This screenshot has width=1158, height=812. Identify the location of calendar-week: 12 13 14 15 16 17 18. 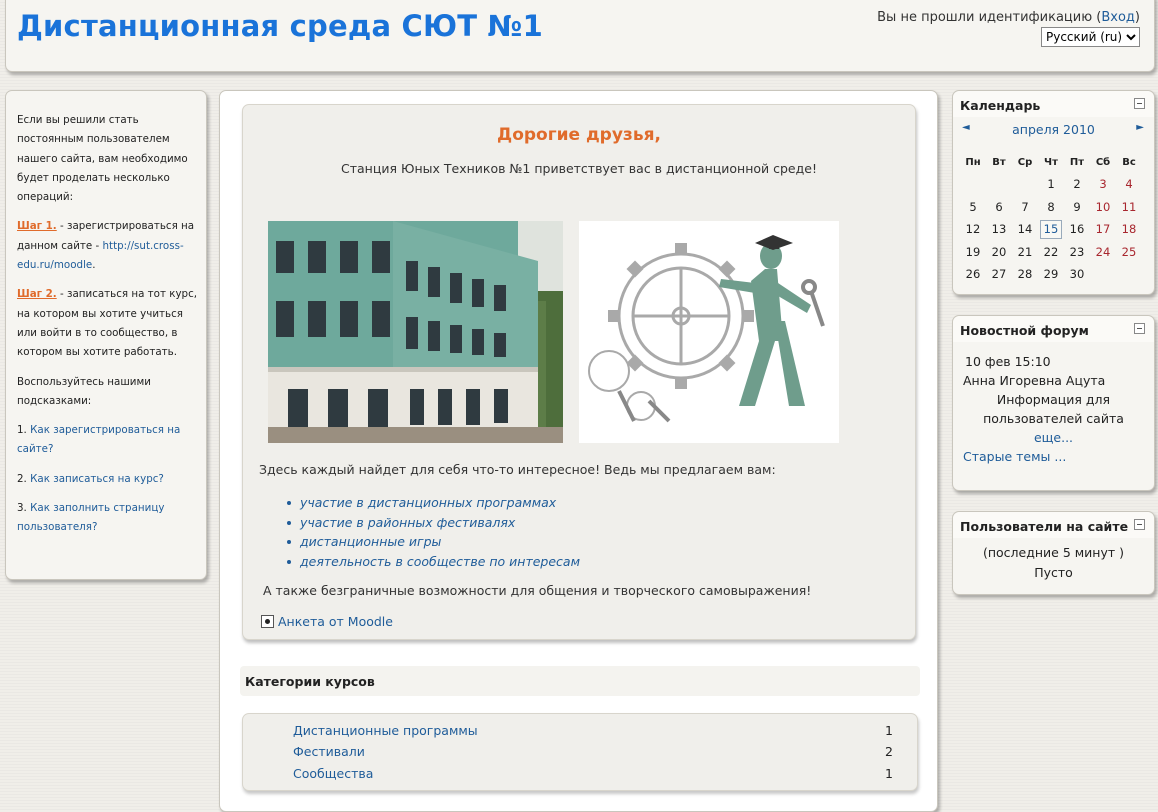
(1051, 229).